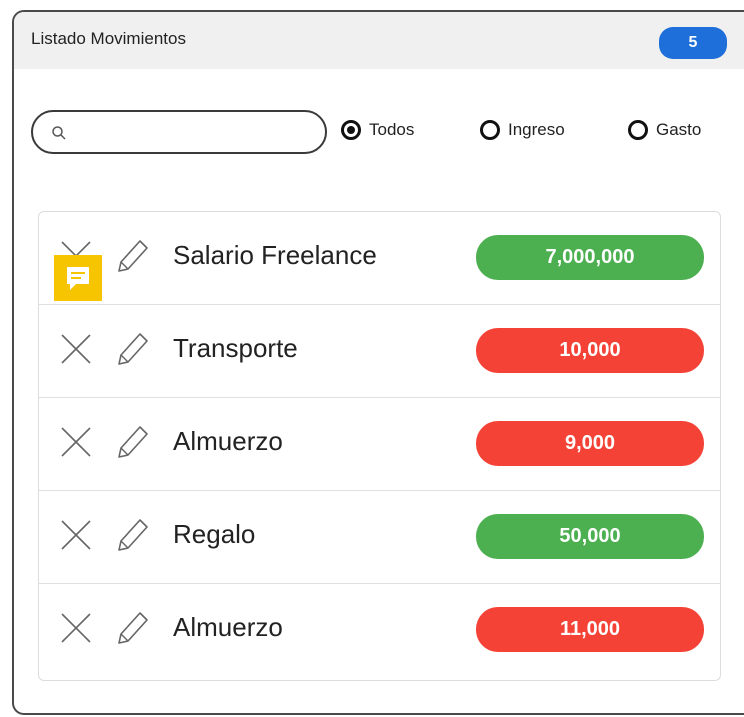 This screenshot has height=717, width=744. I want to click on movement-name: Regalo, so click(214, 534).